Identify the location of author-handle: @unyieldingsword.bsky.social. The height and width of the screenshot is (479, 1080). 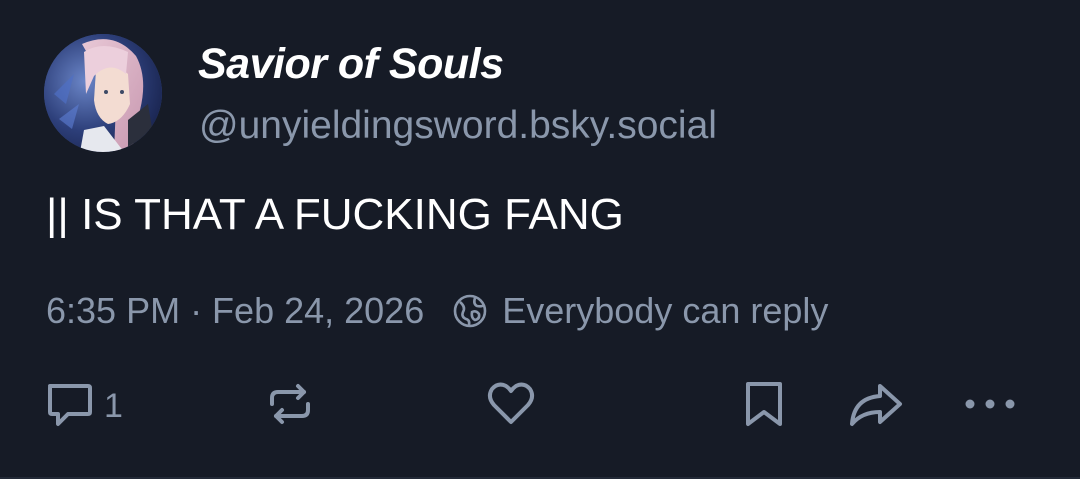
(458, 126).